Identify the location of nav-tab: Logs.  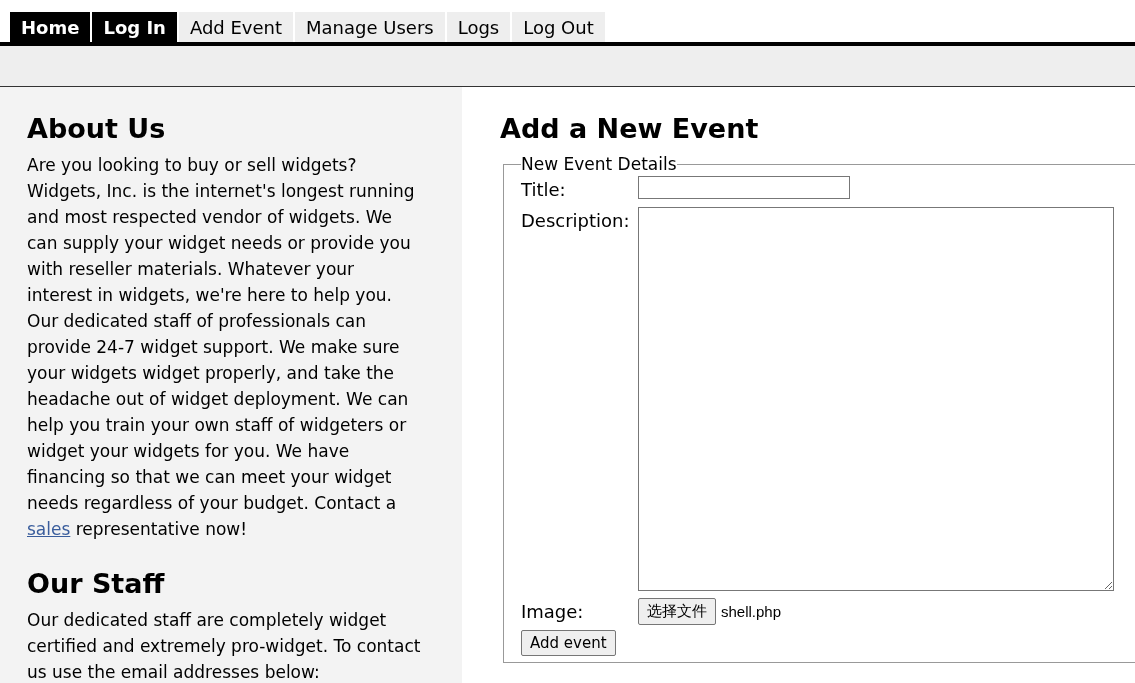
(478, 27).